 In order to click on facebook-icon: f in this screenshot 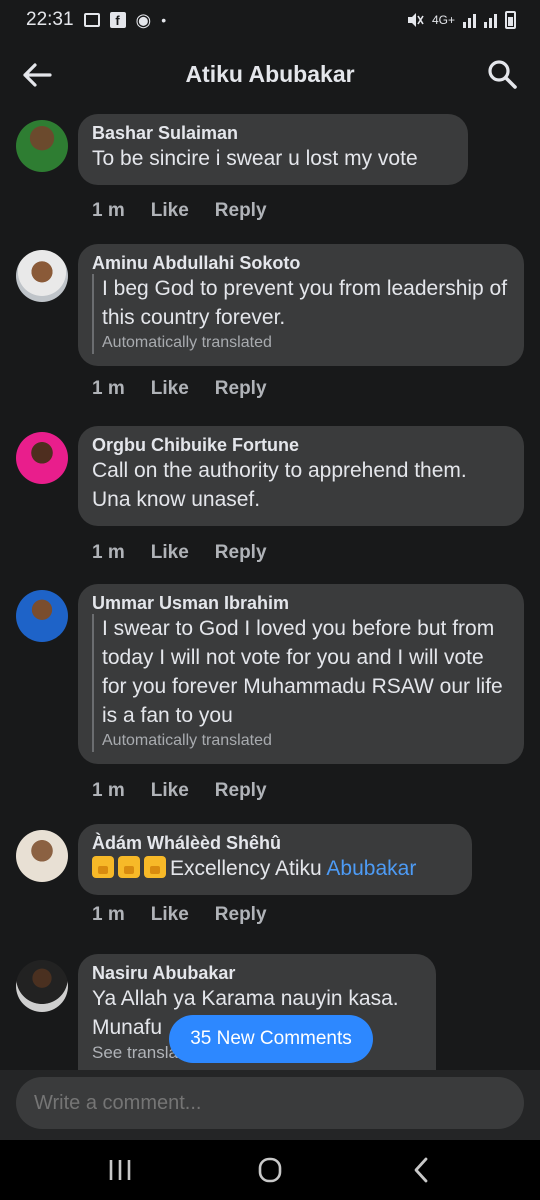, I will do `click(117, 20)`.